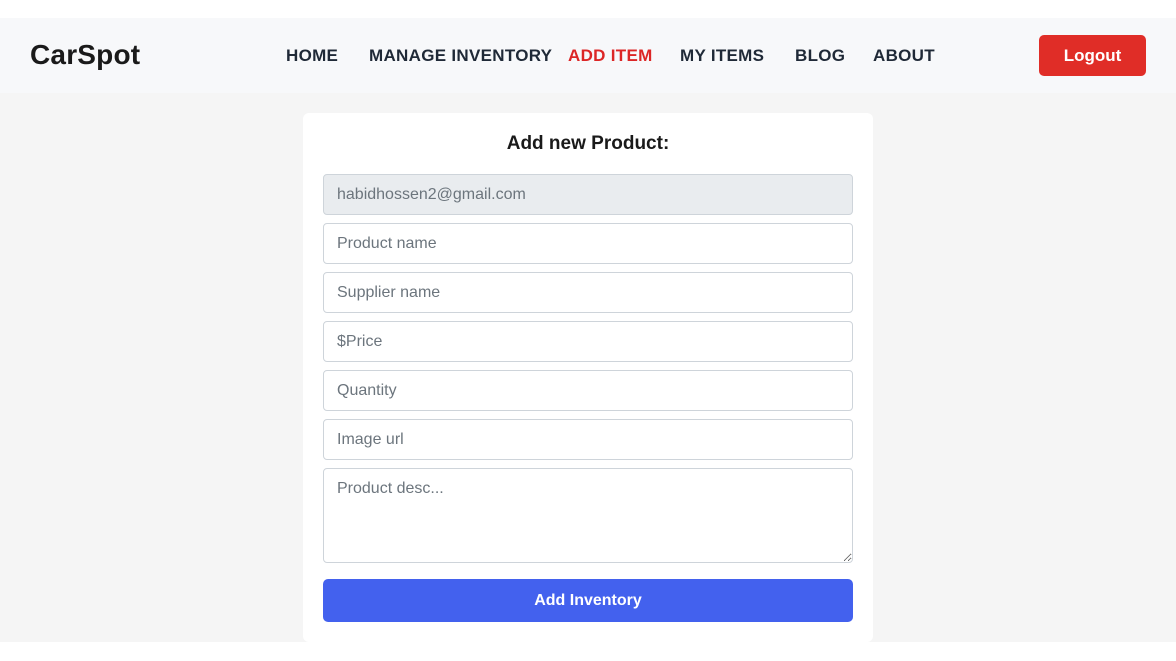 The image size is (1176, 661). I want to click on form-title: Add new Product:, so click(588, 143).